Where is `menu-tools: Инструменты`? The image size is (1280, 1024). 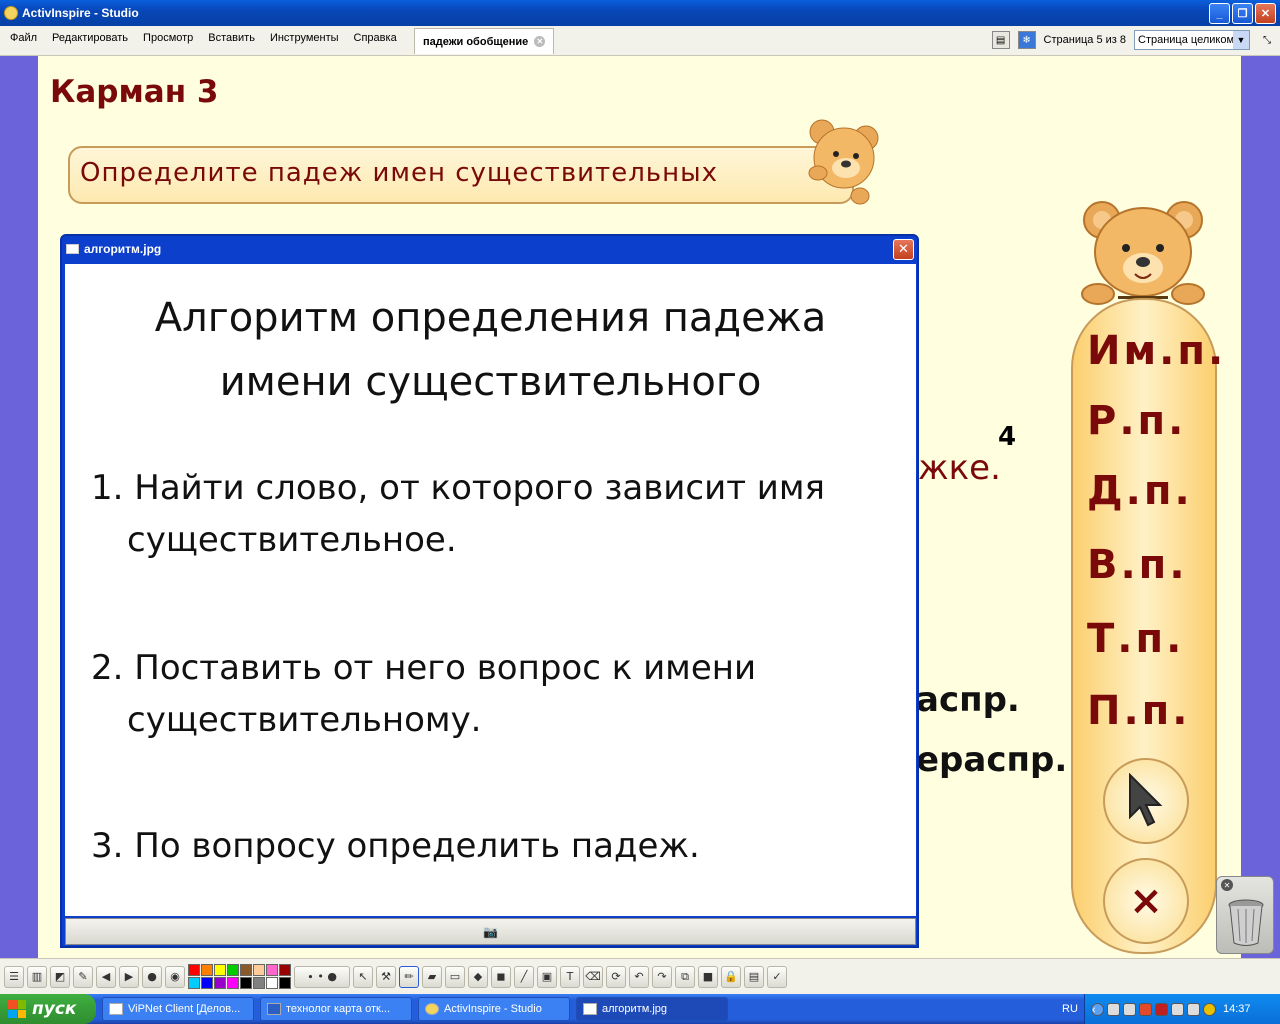
menu-tools: Инструменты is located at coordinates (304, 38).